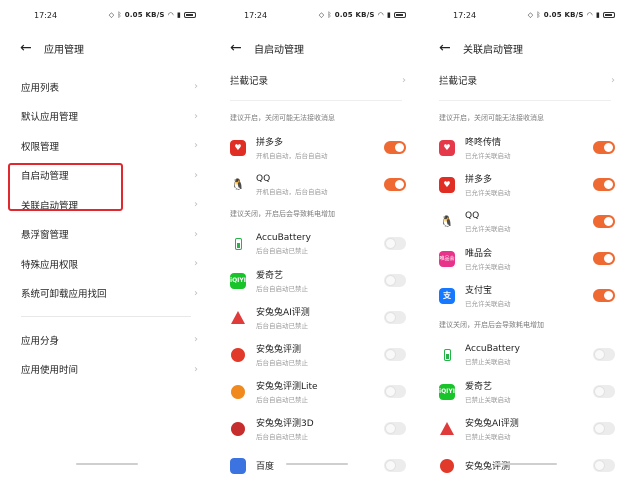 Image resolution: width=640 pixels, height=478 pixels. What do you see at coordinates (525, 221) in the screenshot?
I see `app-row-qq: 🐧 QQ 已允许关联启动` at bounding box center [525, 221].